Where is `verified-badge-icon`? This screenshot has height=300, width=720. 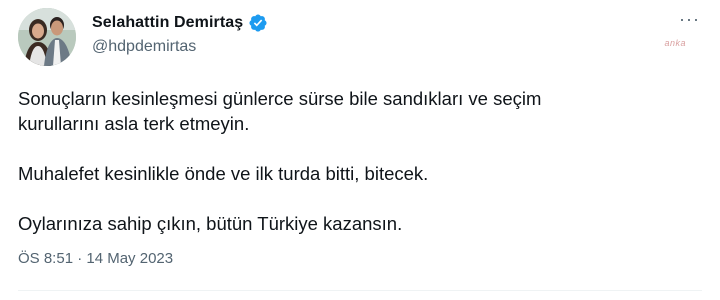
verified-badge-icon is located at coordinates (258, 23).